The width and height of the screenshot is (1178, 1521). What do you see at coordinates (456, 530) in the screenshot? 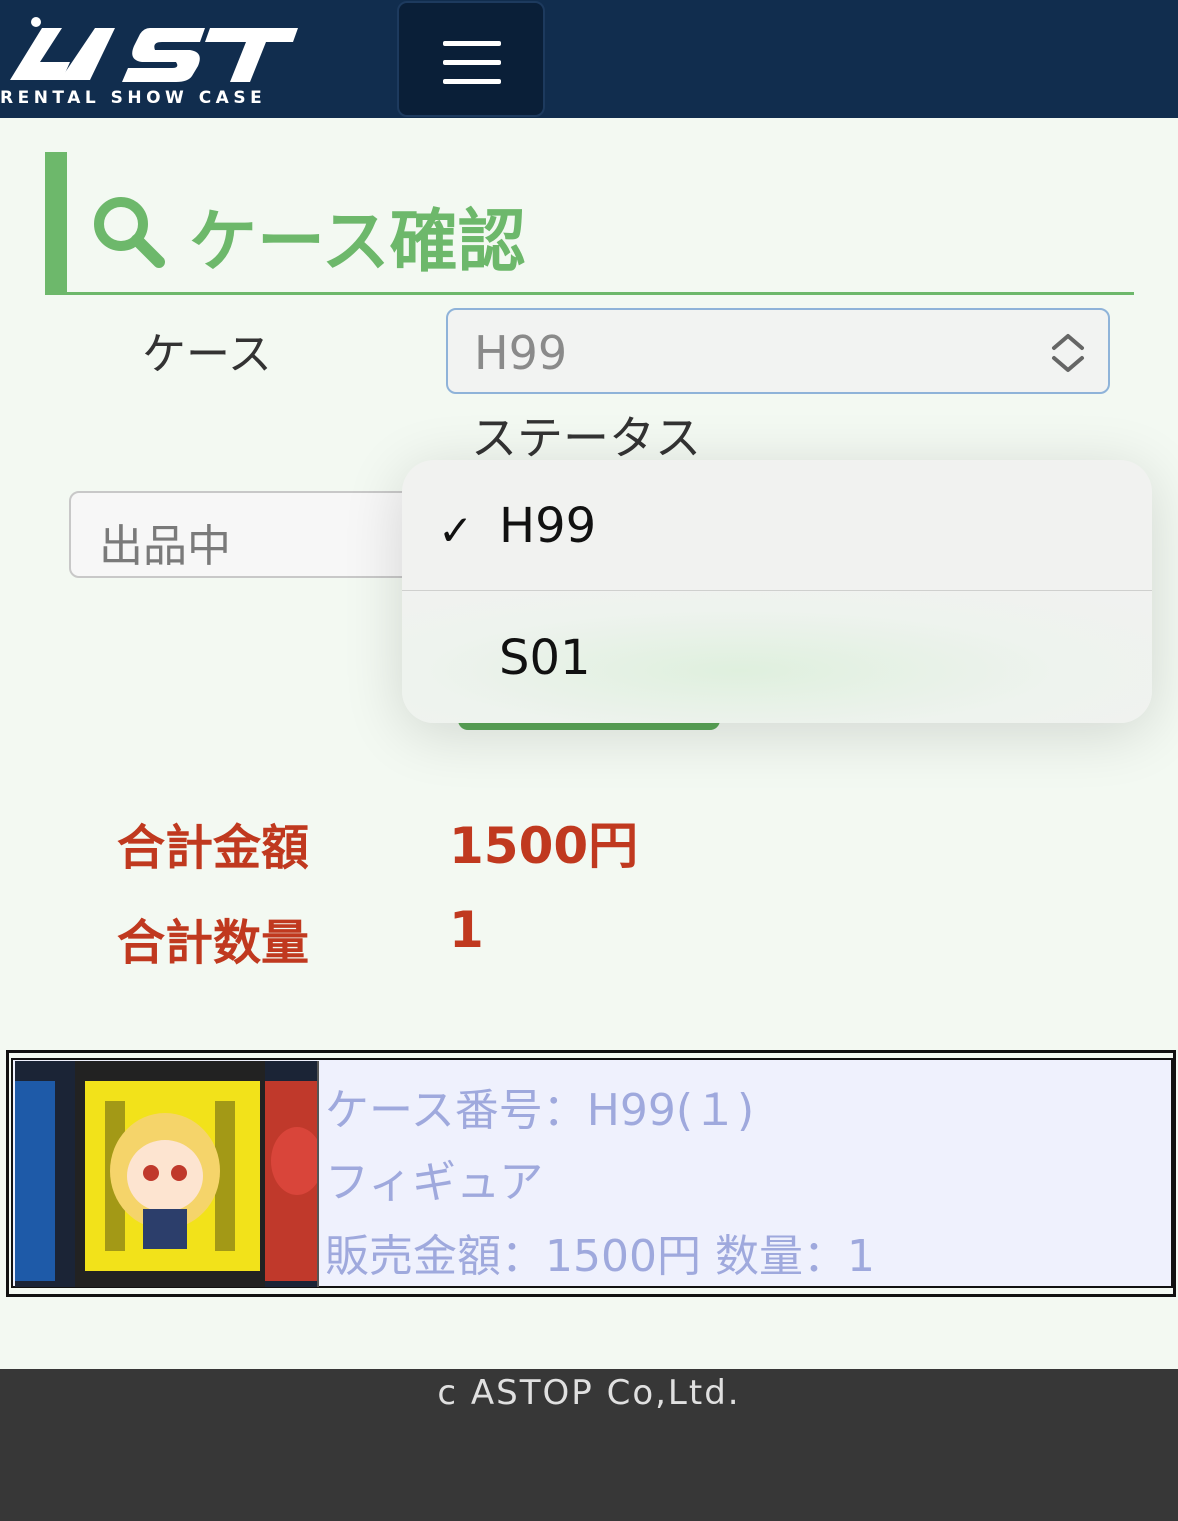
I see `checkmark-icon: ✓` at bounding box center [456, 530].